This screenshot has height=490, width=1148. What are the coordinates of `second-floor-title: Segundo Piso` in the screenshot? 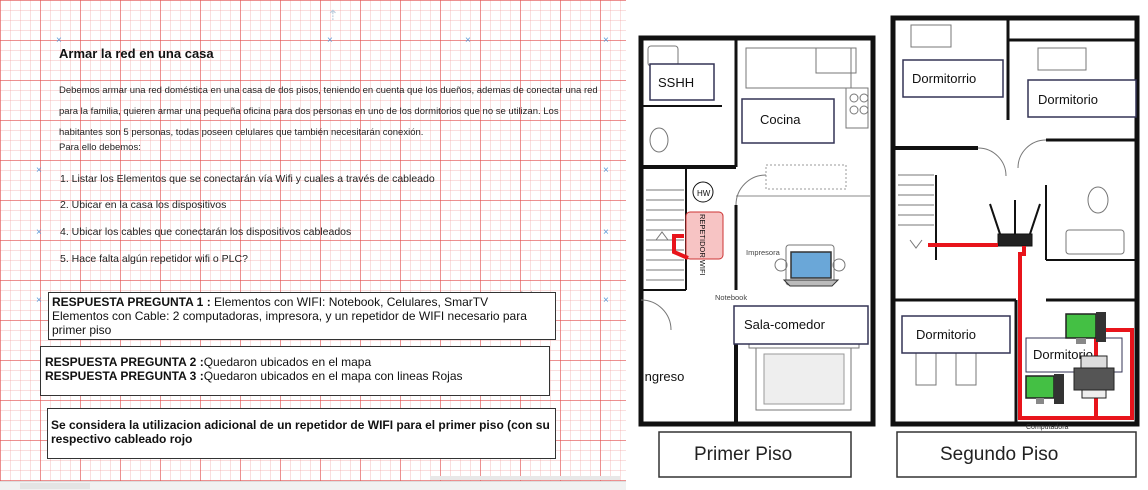 It's located at (999, 454).